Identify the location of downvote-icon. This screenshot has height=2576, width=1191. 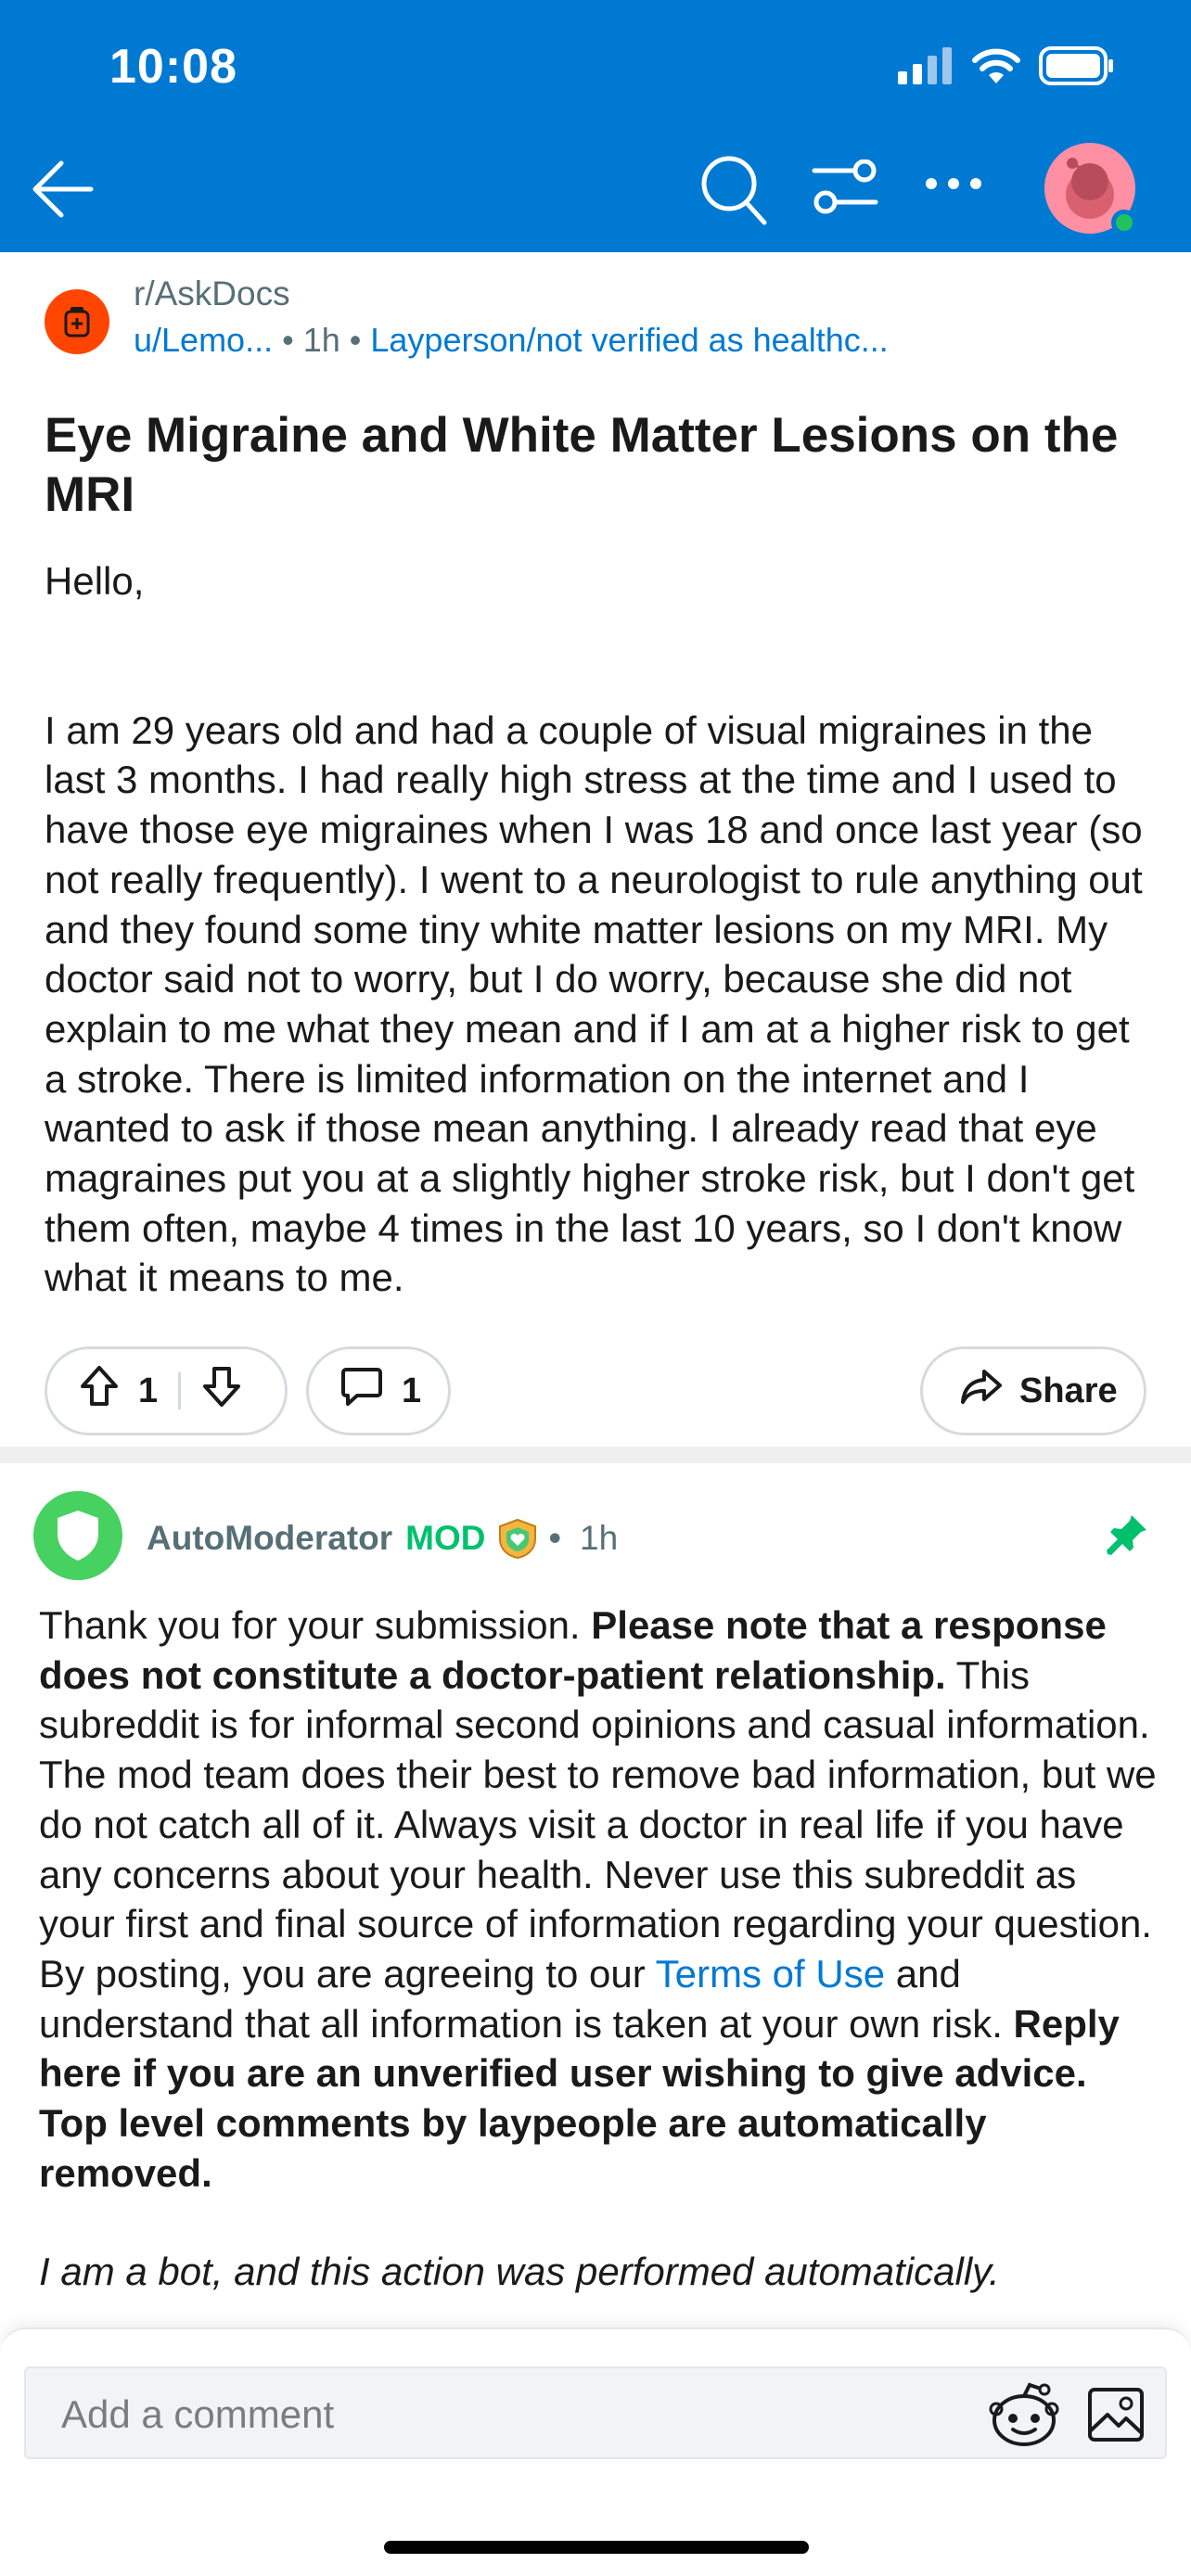
(222, 1391).